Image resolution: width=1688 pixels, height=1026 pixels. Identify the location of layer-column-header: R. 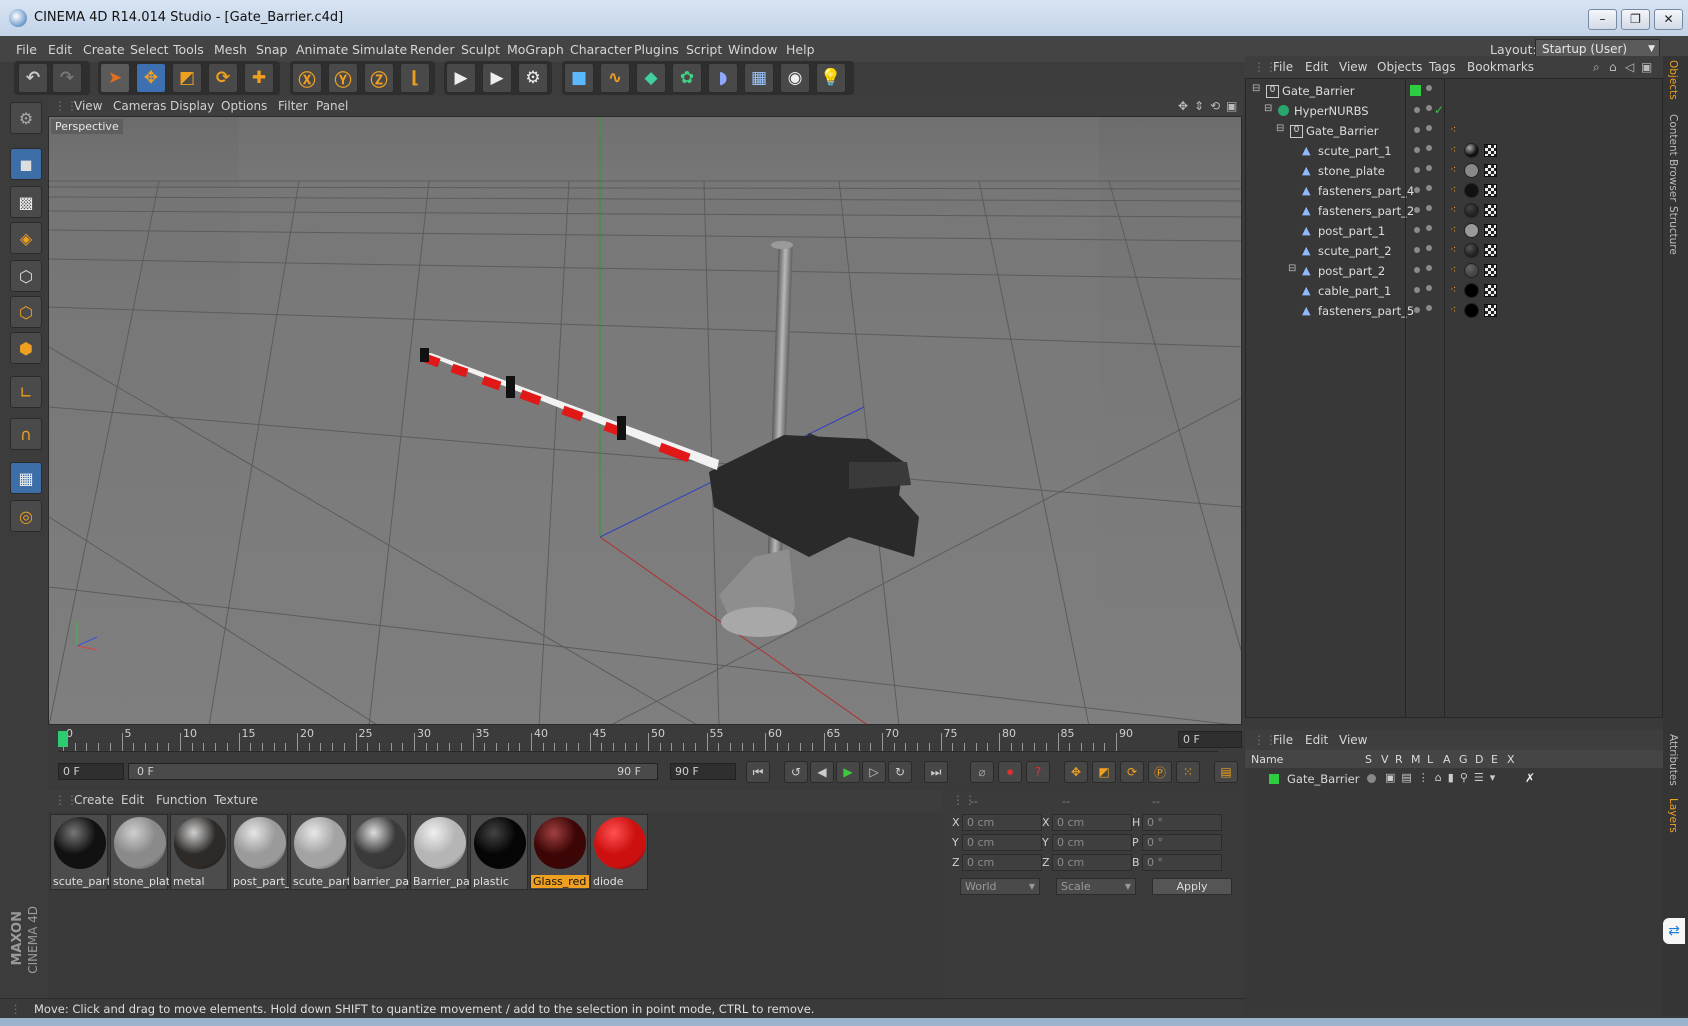
(1399, 759).